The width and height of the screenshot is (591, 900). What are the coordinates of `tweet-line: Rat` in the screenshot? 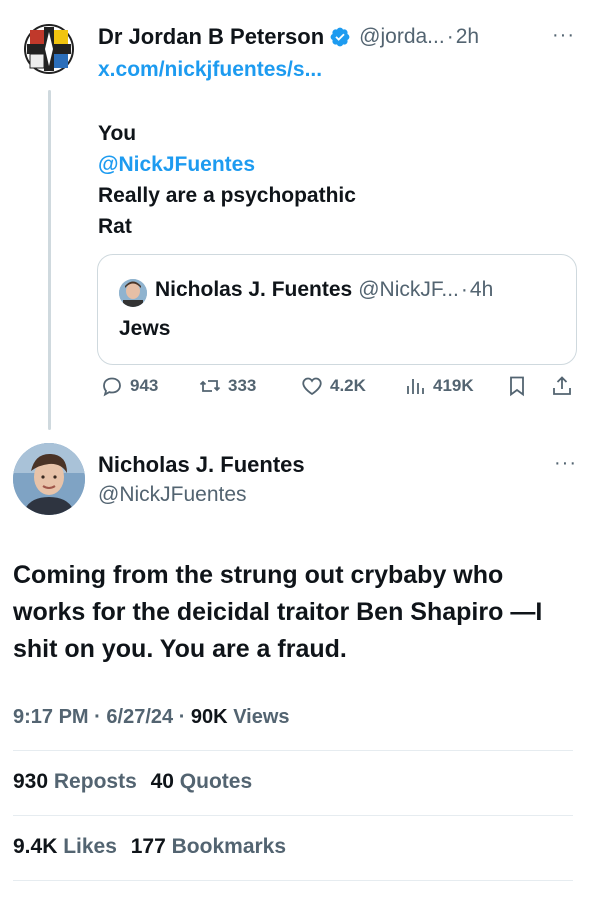 It's located at (115, 226).